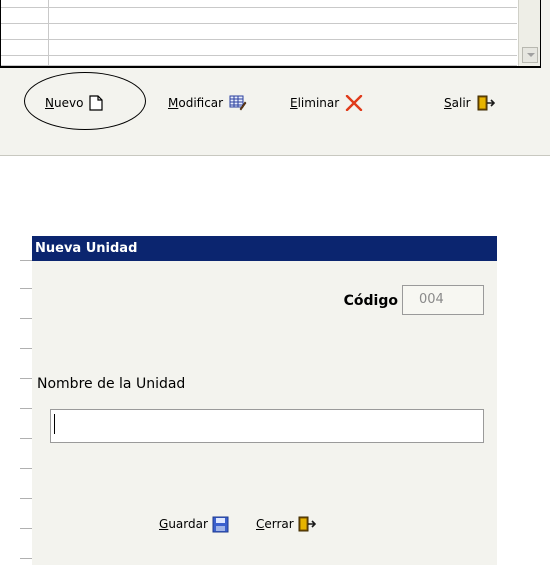 Image resolution: width=550 pixels, height=565 pixels. I want to click on new-document-icon, so click(96, 103).